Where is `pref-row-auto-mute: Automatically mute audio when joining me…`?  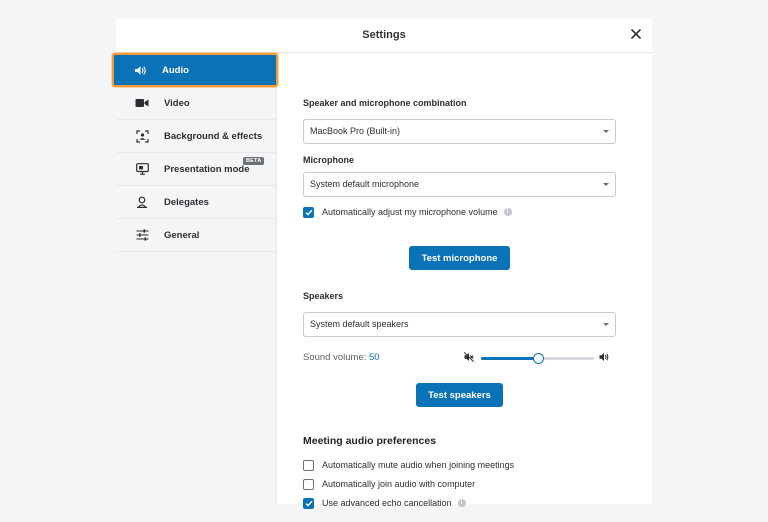 pref-row-auto-mute: Automatically mute audio when joining me… is located at coordinates (408, 465).